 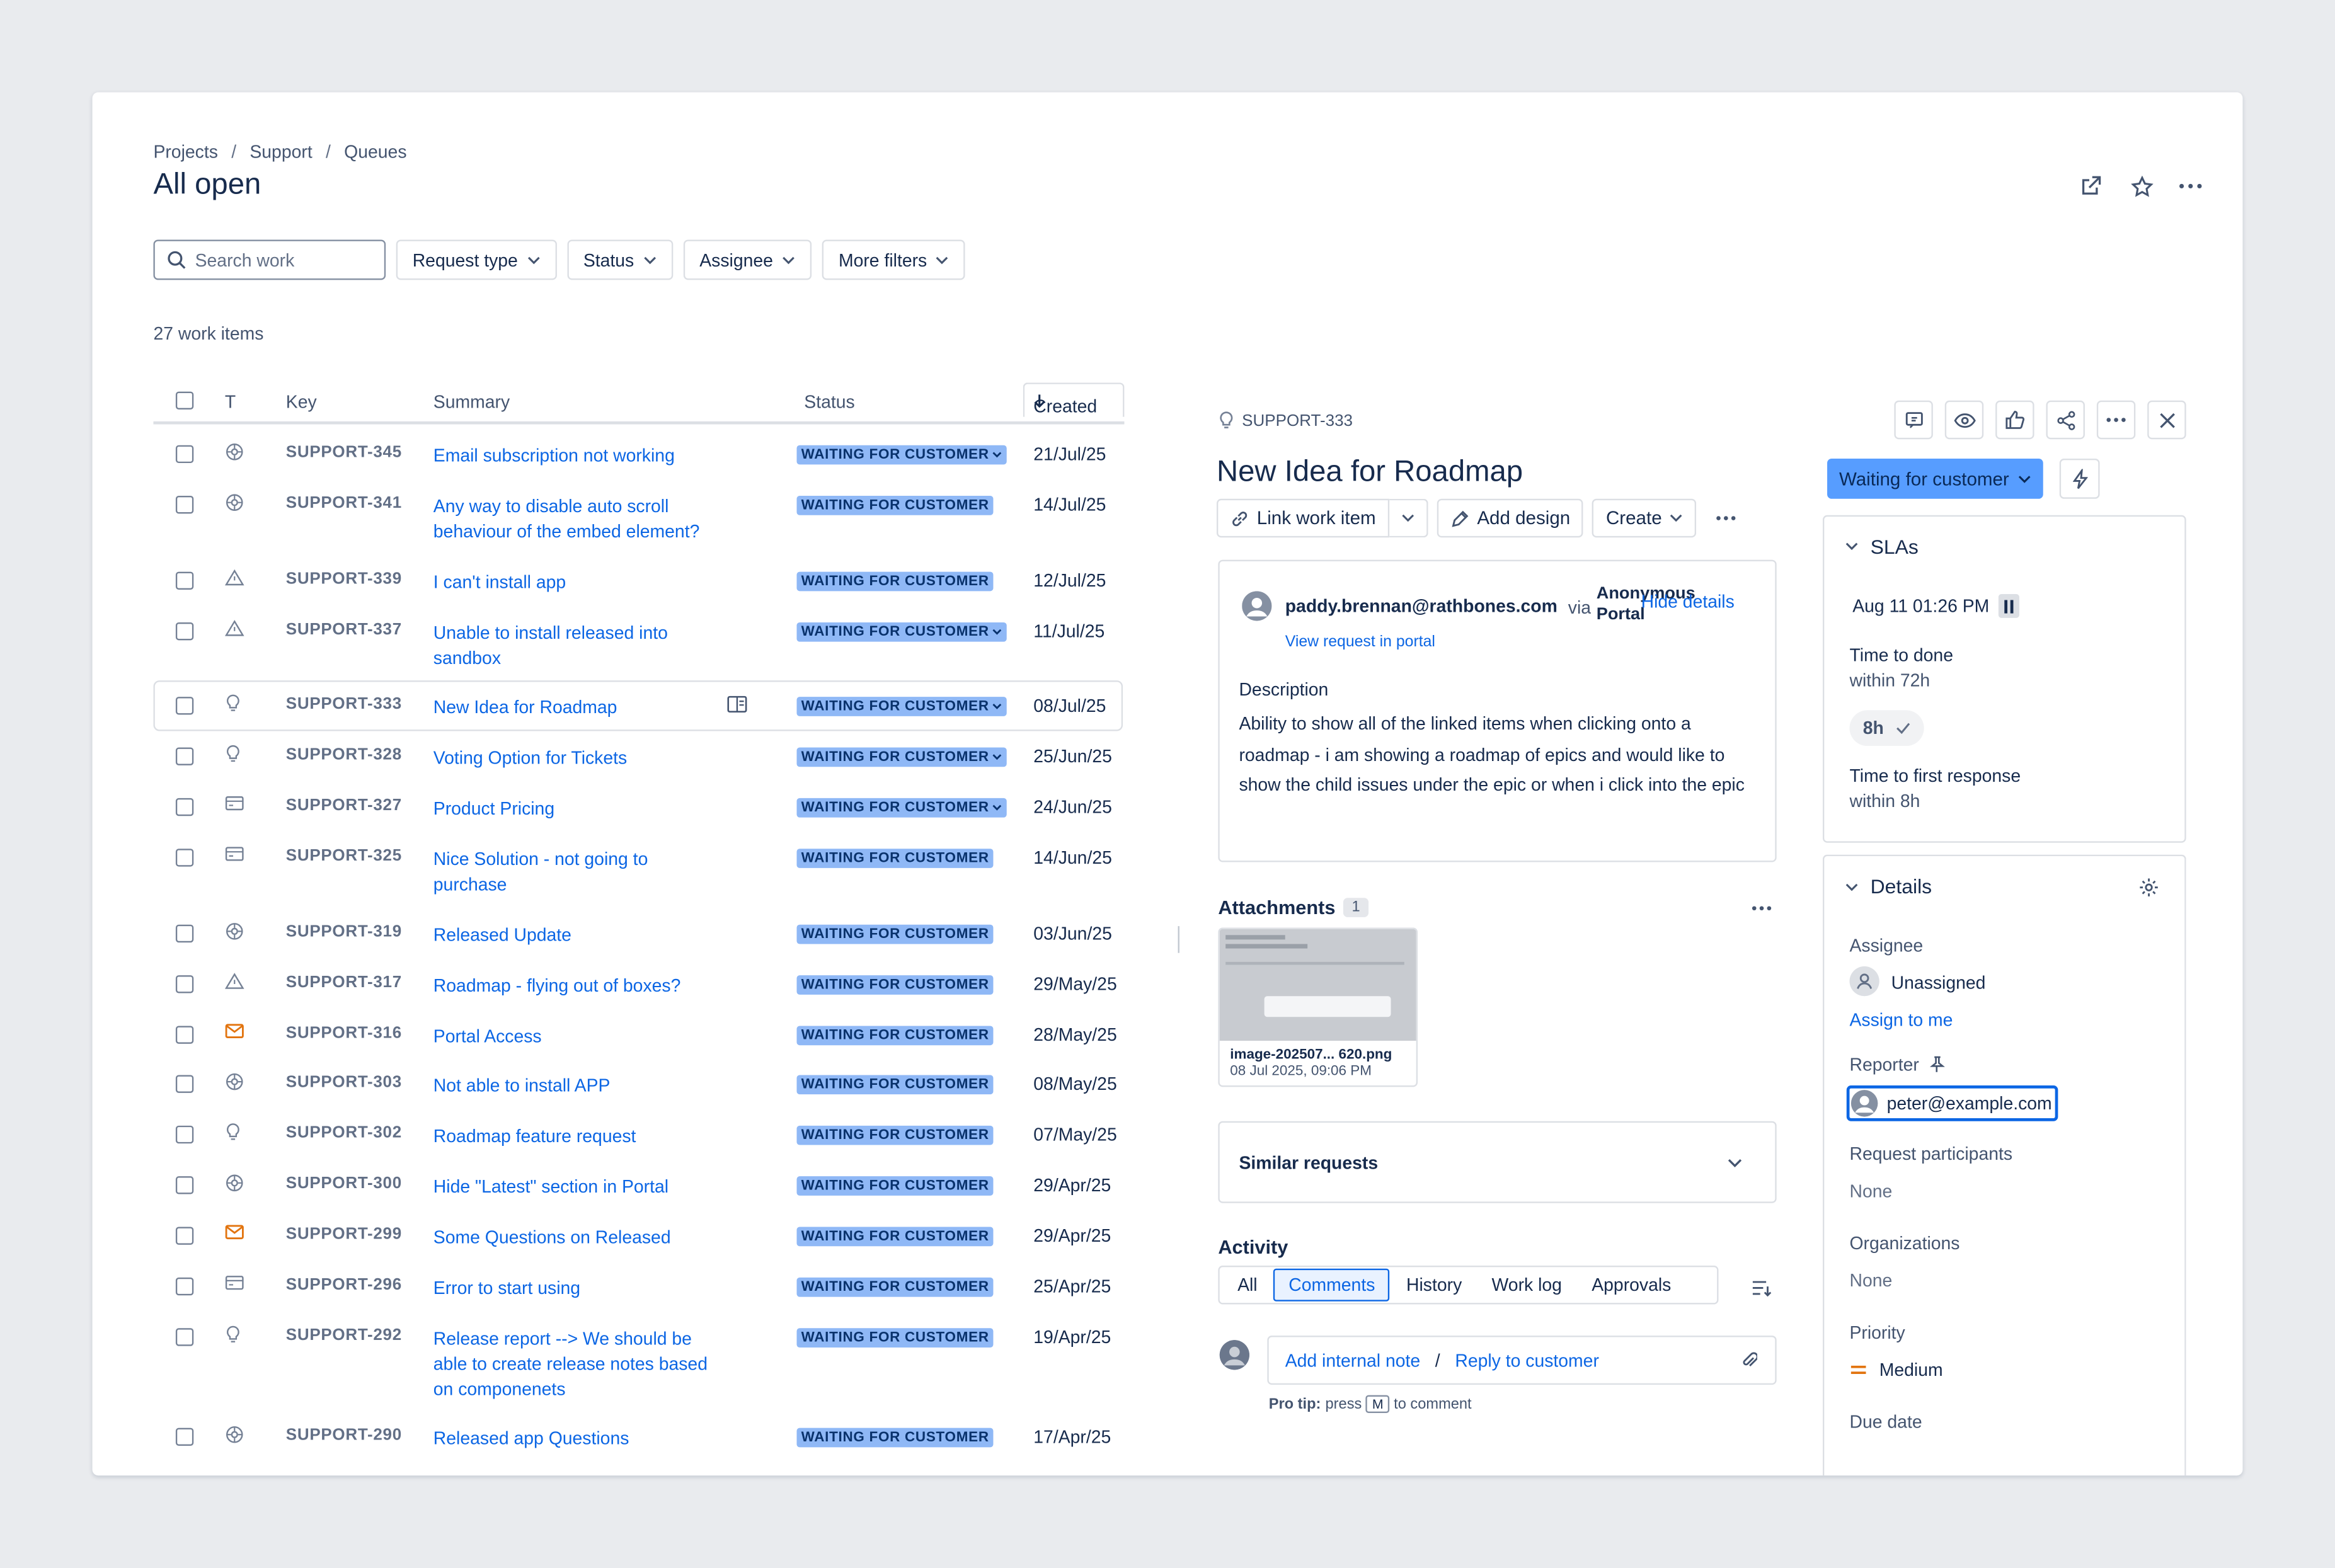 What do you see at coordinates (736, 706) in the screenshot?
I see `open-side-panel-icon` at bounding box center [736, 706].